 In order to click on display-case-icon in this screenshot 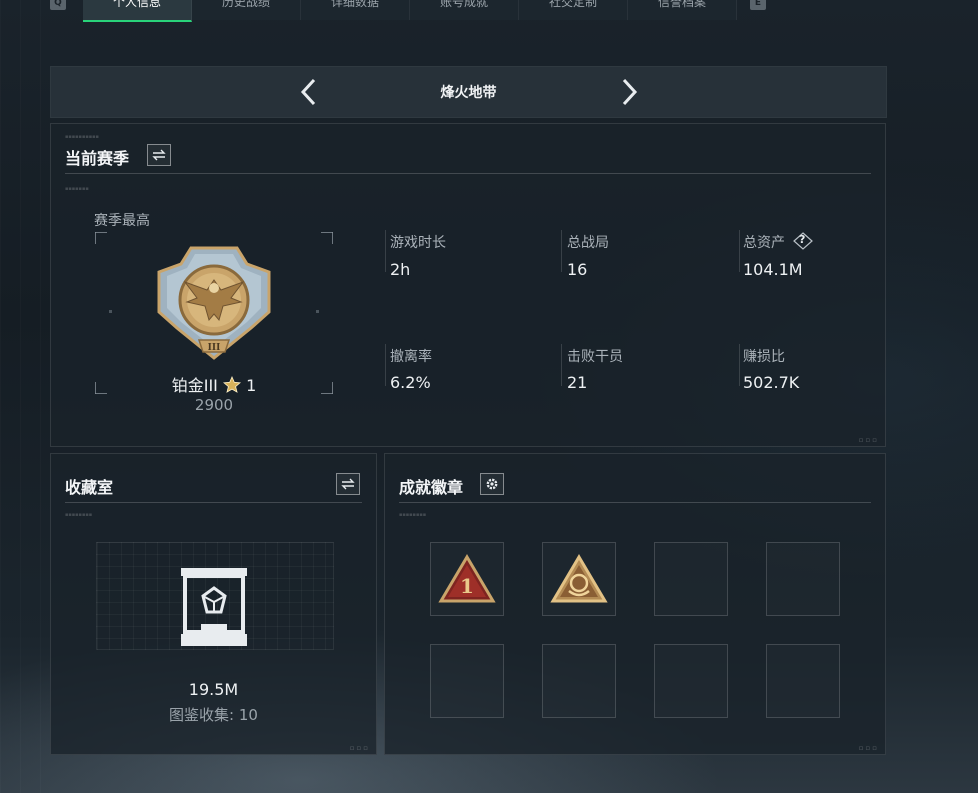, I will do `click(214, 607)`.